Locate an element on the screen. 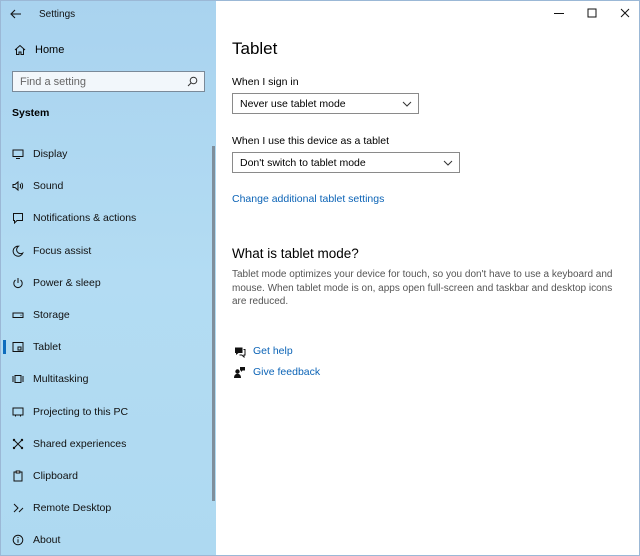  maximize-icon is located at coordinates (591, 13).